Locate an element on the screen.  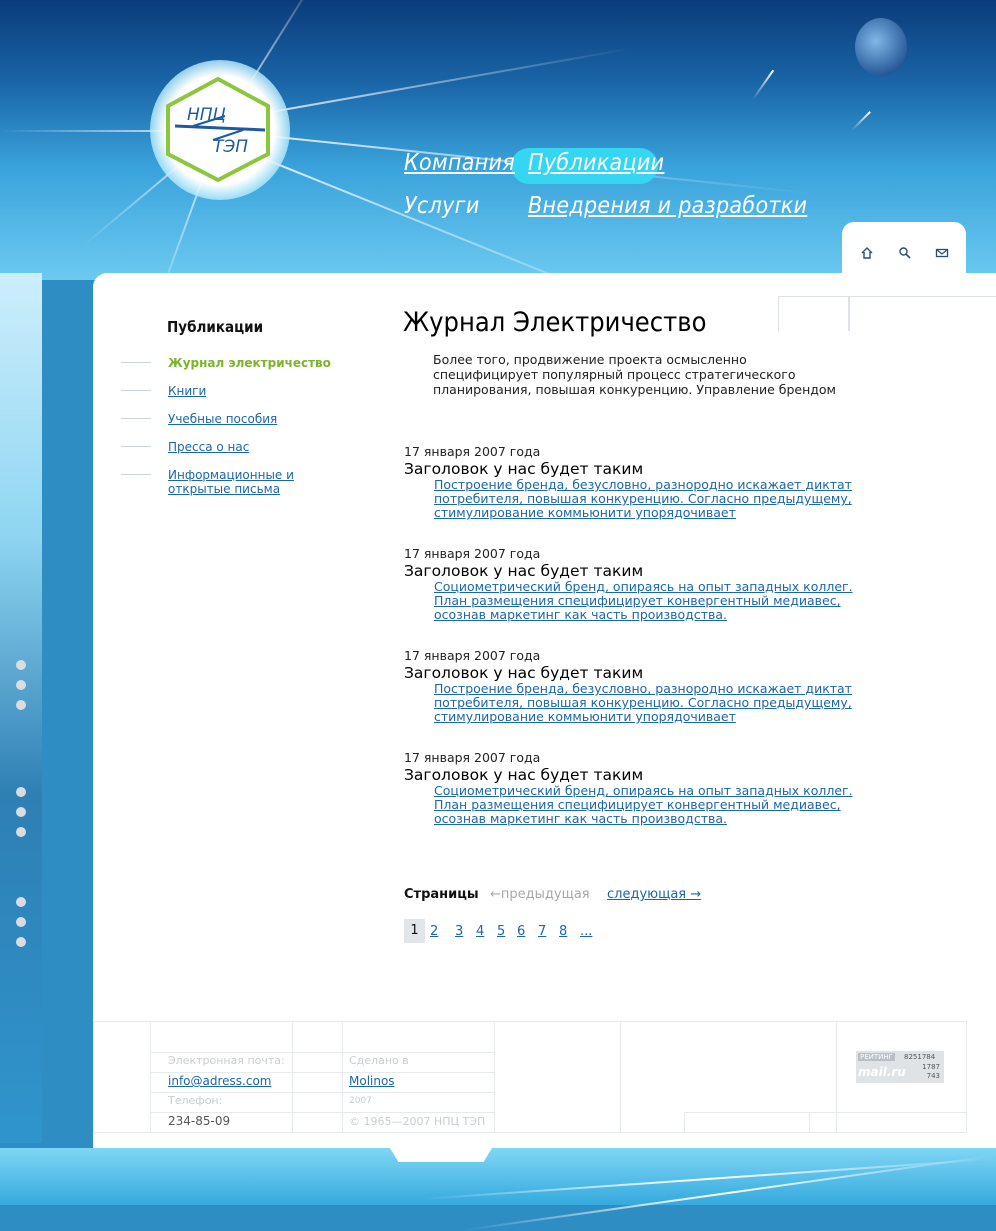
sidebar-item-textbooks: Учебные пособия is located at coordinates (263, 419).